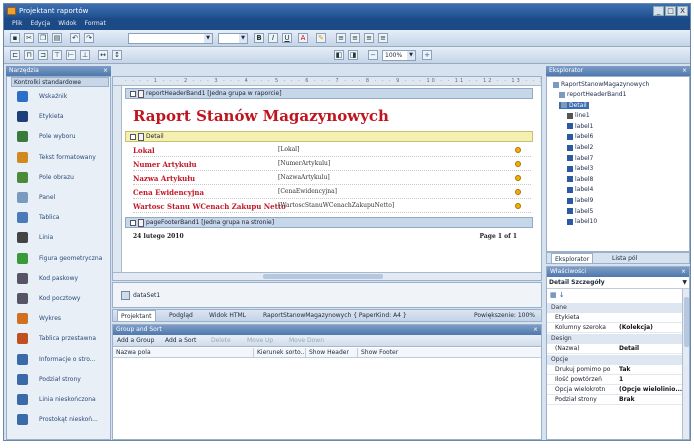 This screenshot has height=448, width=694. I want to click on property-row: Kolumny szeroka (Kolekcja), so click(615, 328).